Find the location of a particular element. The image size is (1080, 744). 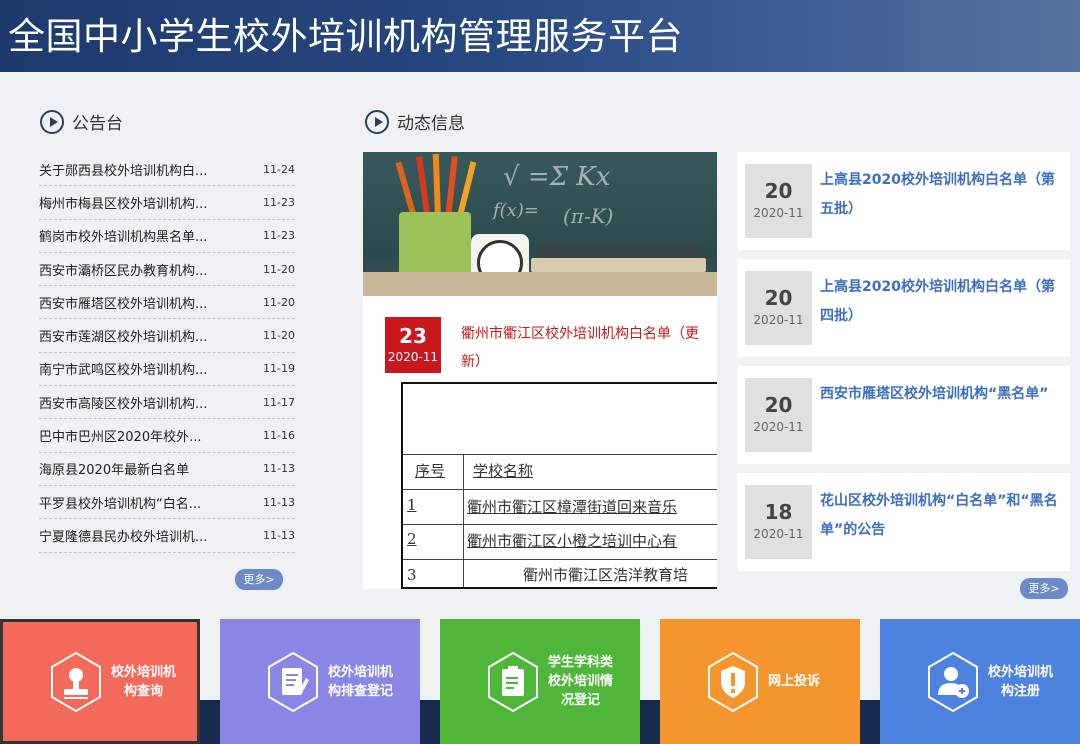

tile-org-register: 校外培训机 构注册 is located at coordinates (980, 681).